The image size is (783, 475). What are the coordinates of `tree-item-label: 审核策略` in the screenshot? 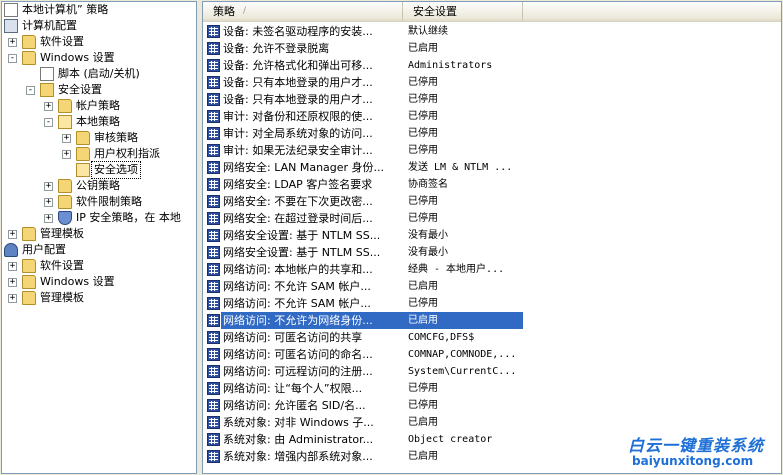 It's located at (116, 137).